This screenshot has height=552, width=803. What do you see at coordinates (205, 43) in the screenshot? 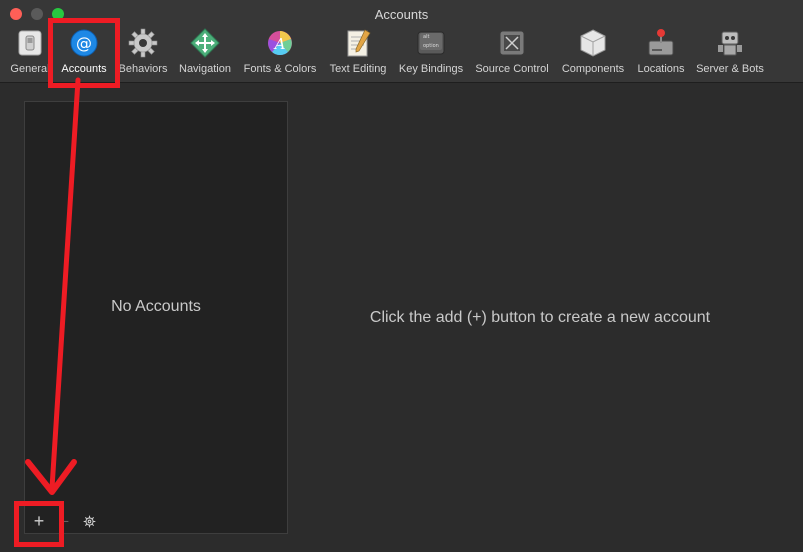
I see `arrows-icon` at bounding box center [205, 43].